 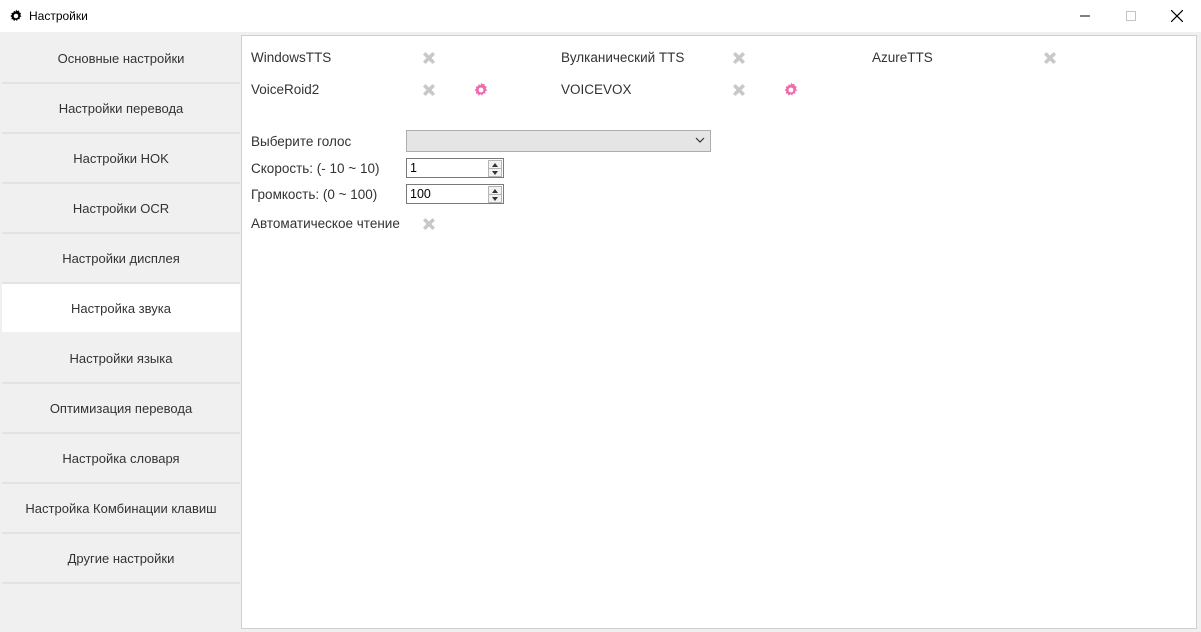 I want to click on voice-select, so click(x=558, y=141).